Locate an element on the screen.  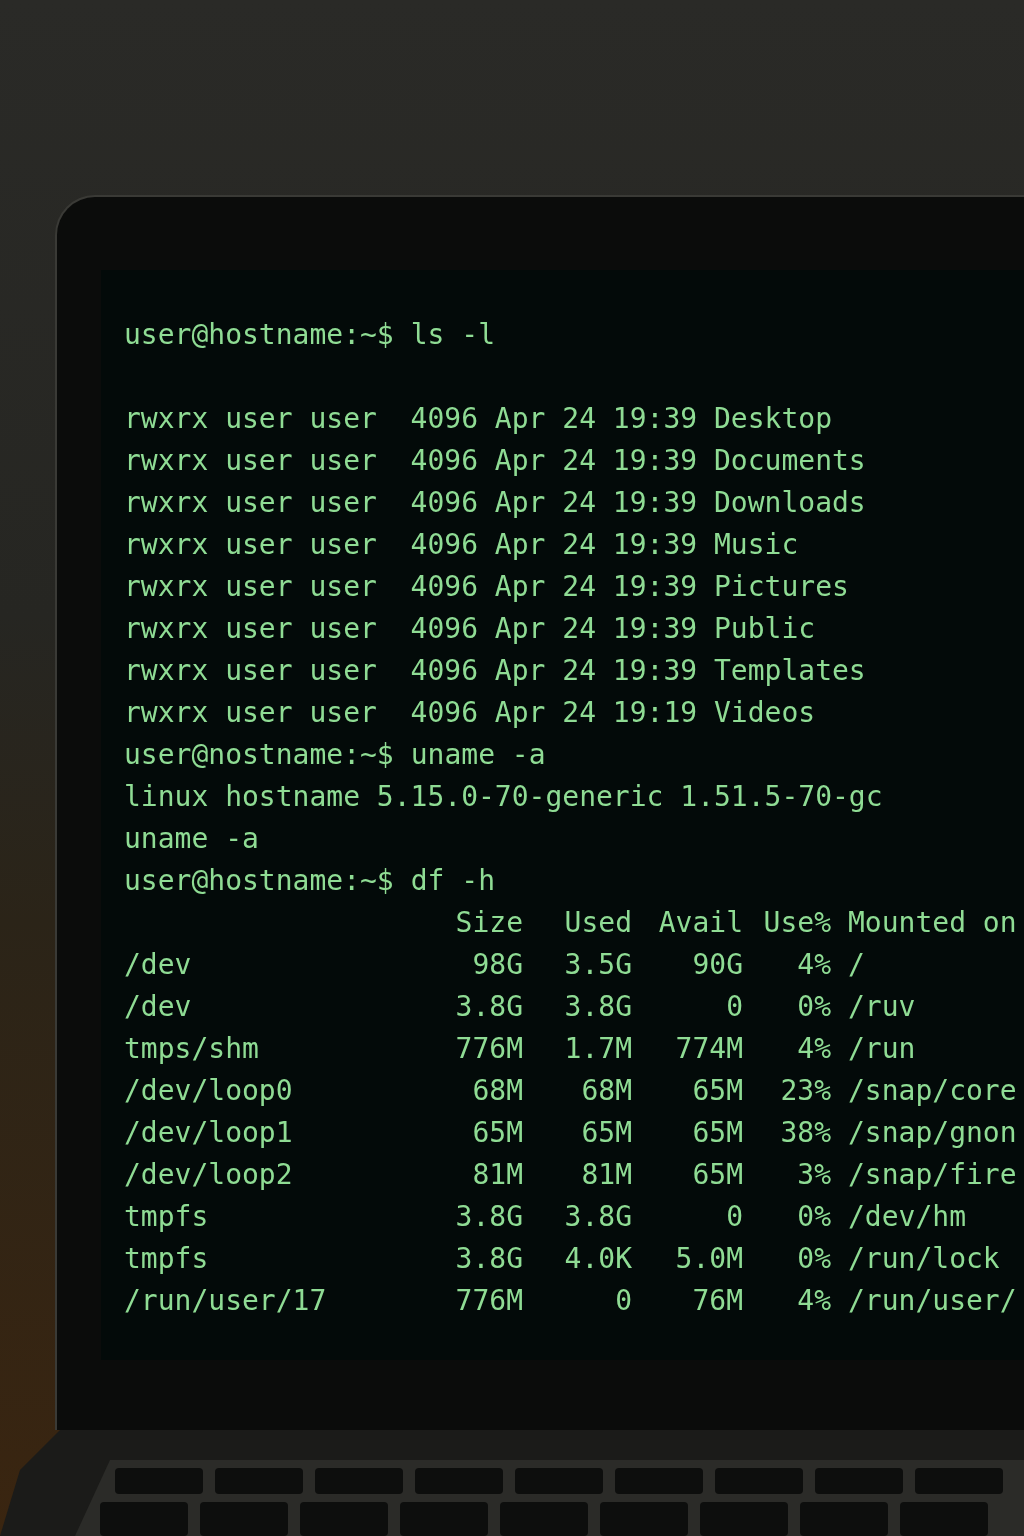
table-cell-text: 1.7M is located at coordinates (597, 1049).